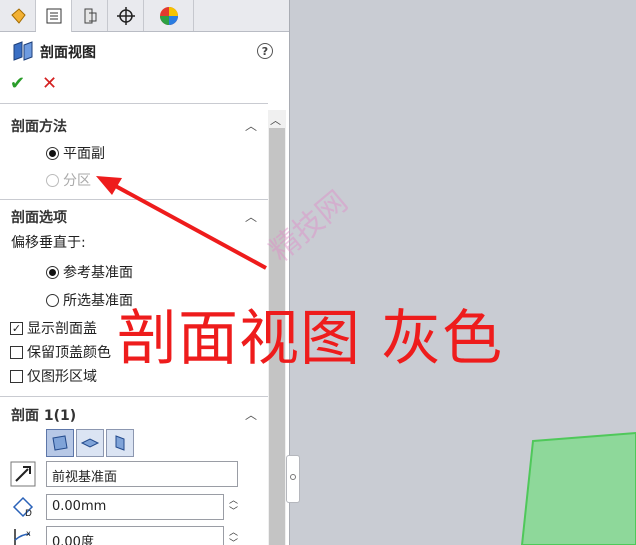 The height and width of the screenshot is (545, 636). Describe the element at coordinates (48, 243) in the screenshot. I see `offset-normal-label: 偏移垂直于:` at that location.